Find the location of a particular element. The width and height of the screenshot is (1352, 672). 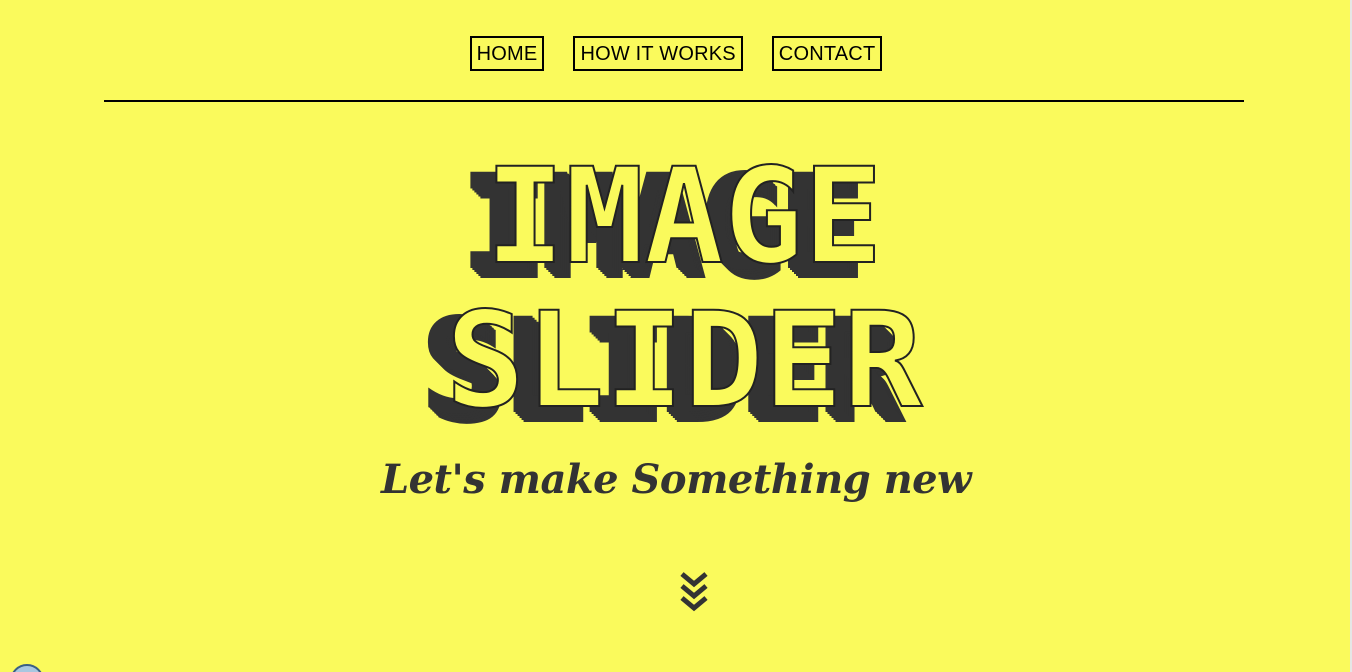

top-nav: HOME HOW IT WORKS CONTACT is located at coordinates (676, 53).